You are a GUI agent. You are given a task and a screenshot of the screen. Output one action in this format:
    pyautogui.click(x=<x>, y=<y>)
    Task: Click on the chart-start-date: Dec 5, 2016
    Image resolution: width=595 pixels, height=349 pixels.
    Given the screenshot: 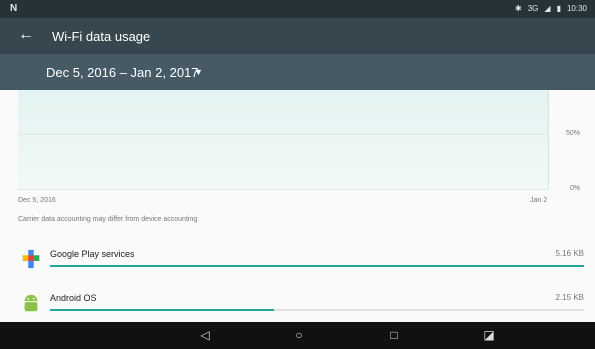 What is the action you would take?
    pyautogui.click(x=37, y=200)
    